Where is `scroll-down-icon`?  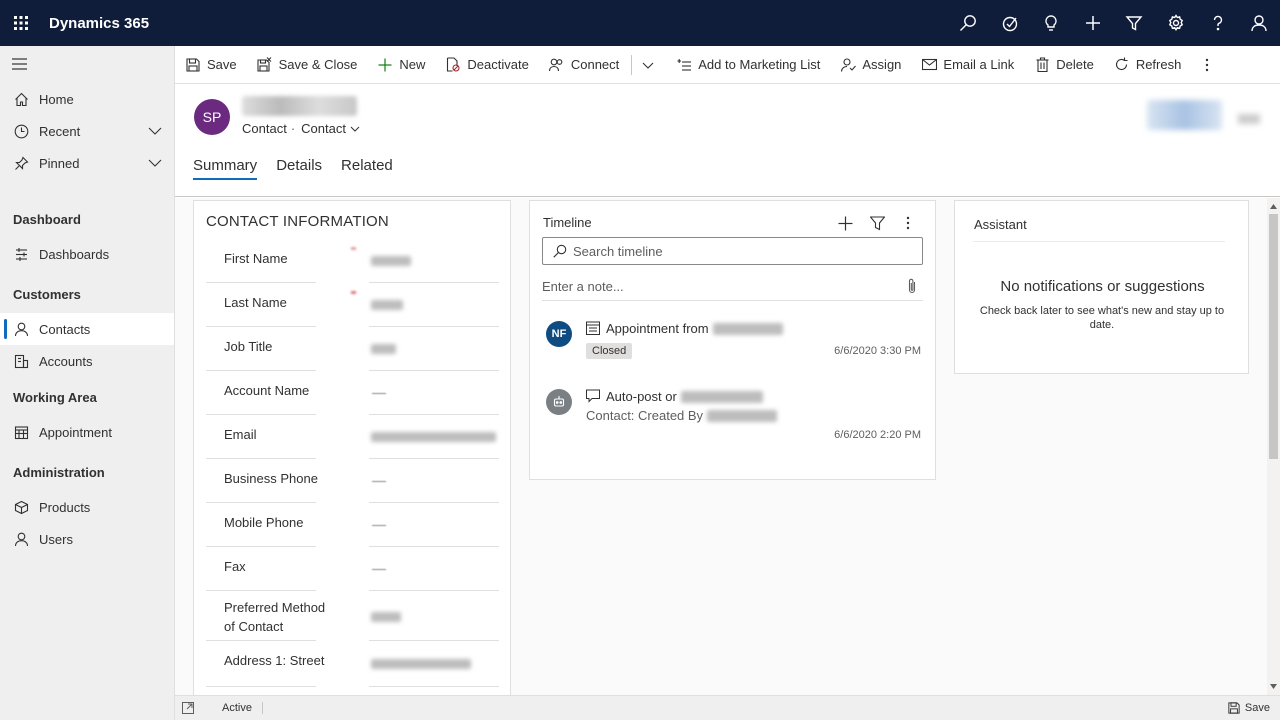 scroll-down-icon is located at coordinates (1273, 686).